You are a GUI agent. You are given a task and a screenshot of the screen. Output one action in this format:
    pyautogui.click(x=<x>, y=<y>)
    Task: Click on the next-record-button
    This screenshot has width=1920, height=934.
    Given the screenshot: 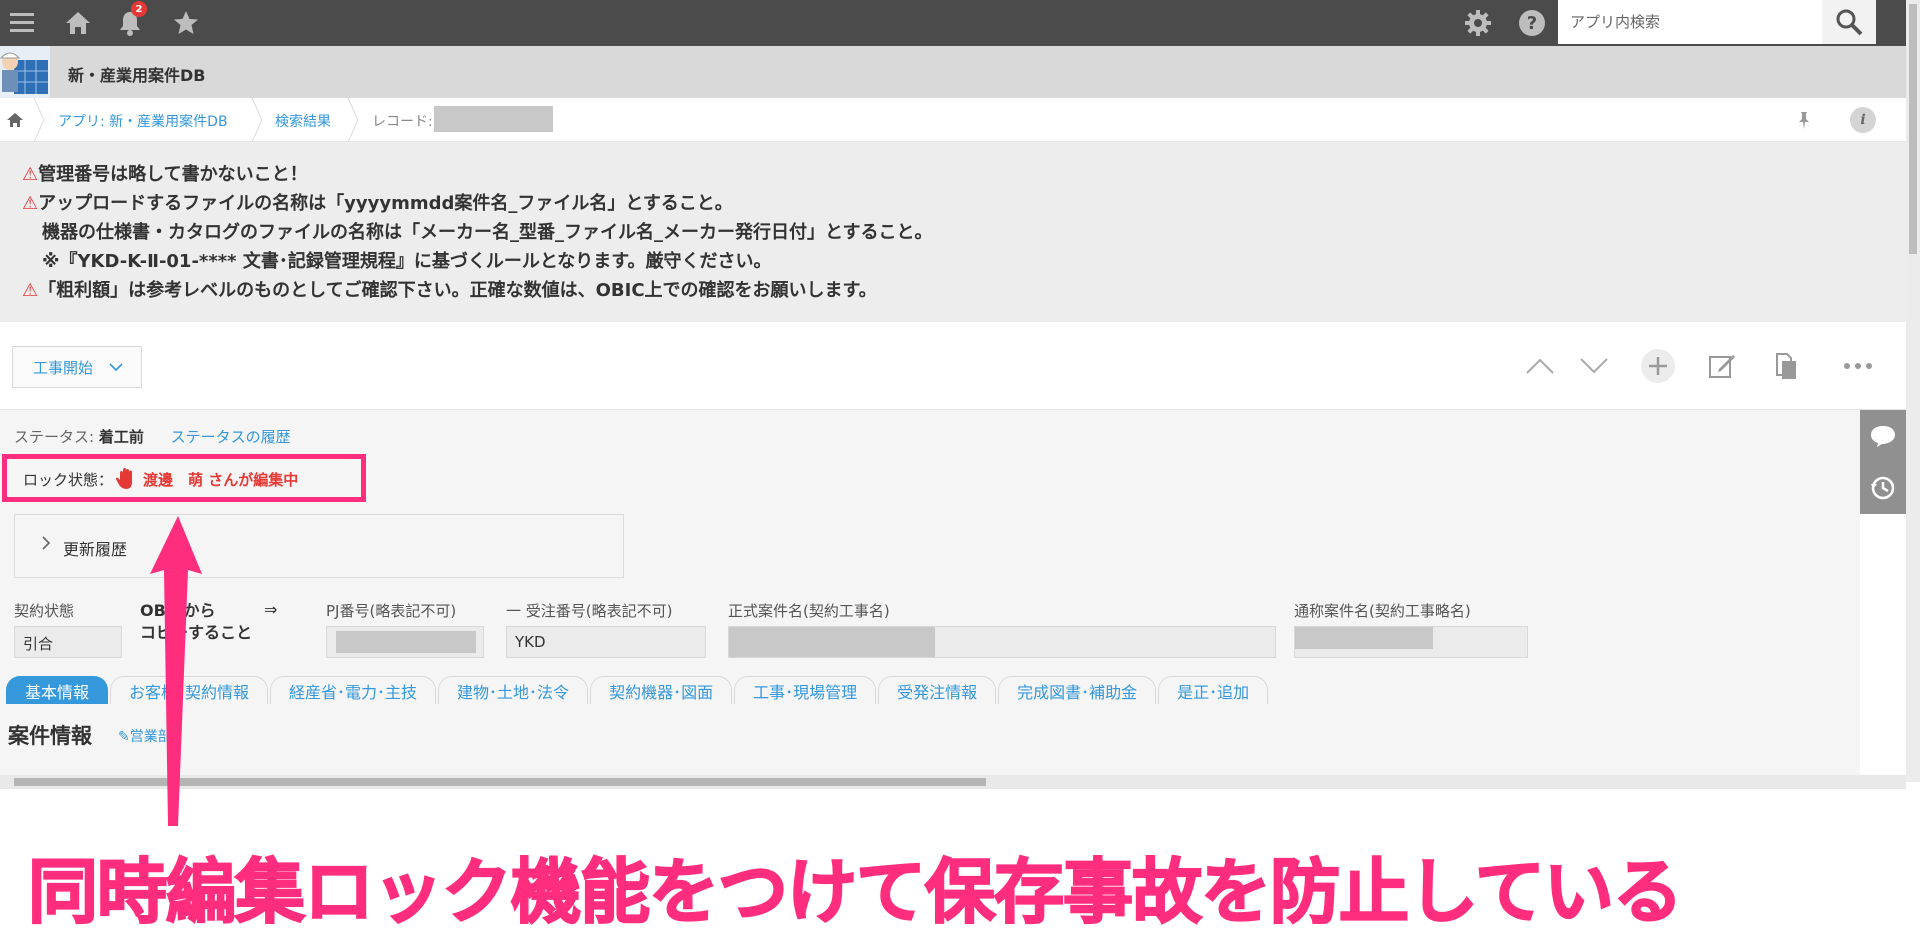 What is the action you would take?
    pyautogui.click(x=1594, y=366)
    